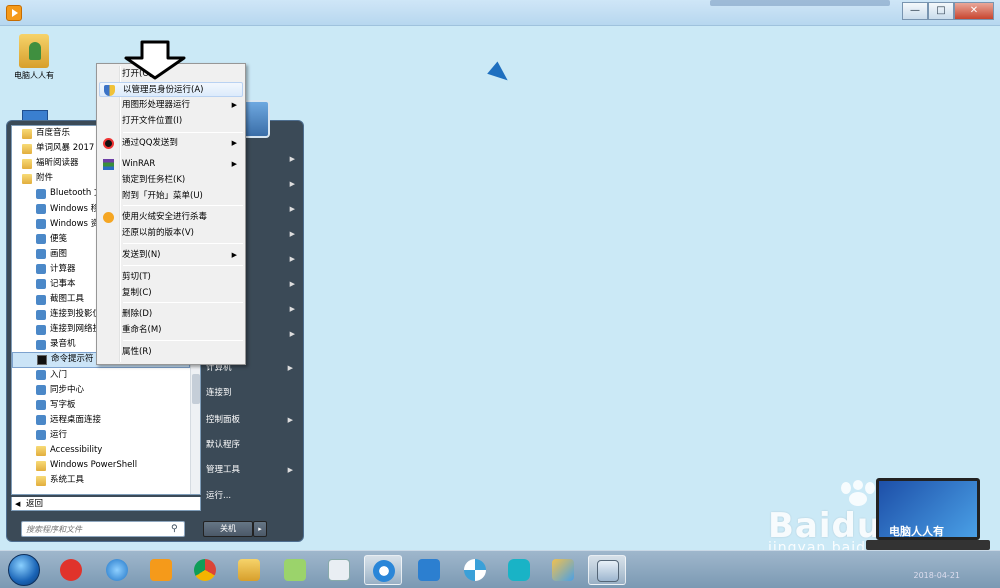 Image resolution: width=1000 pixels, height=588 pixels. What do you see at coordinates (101, 375) in the screenshot?
I see `program-item: 入门` at bounding box center [101, 375].